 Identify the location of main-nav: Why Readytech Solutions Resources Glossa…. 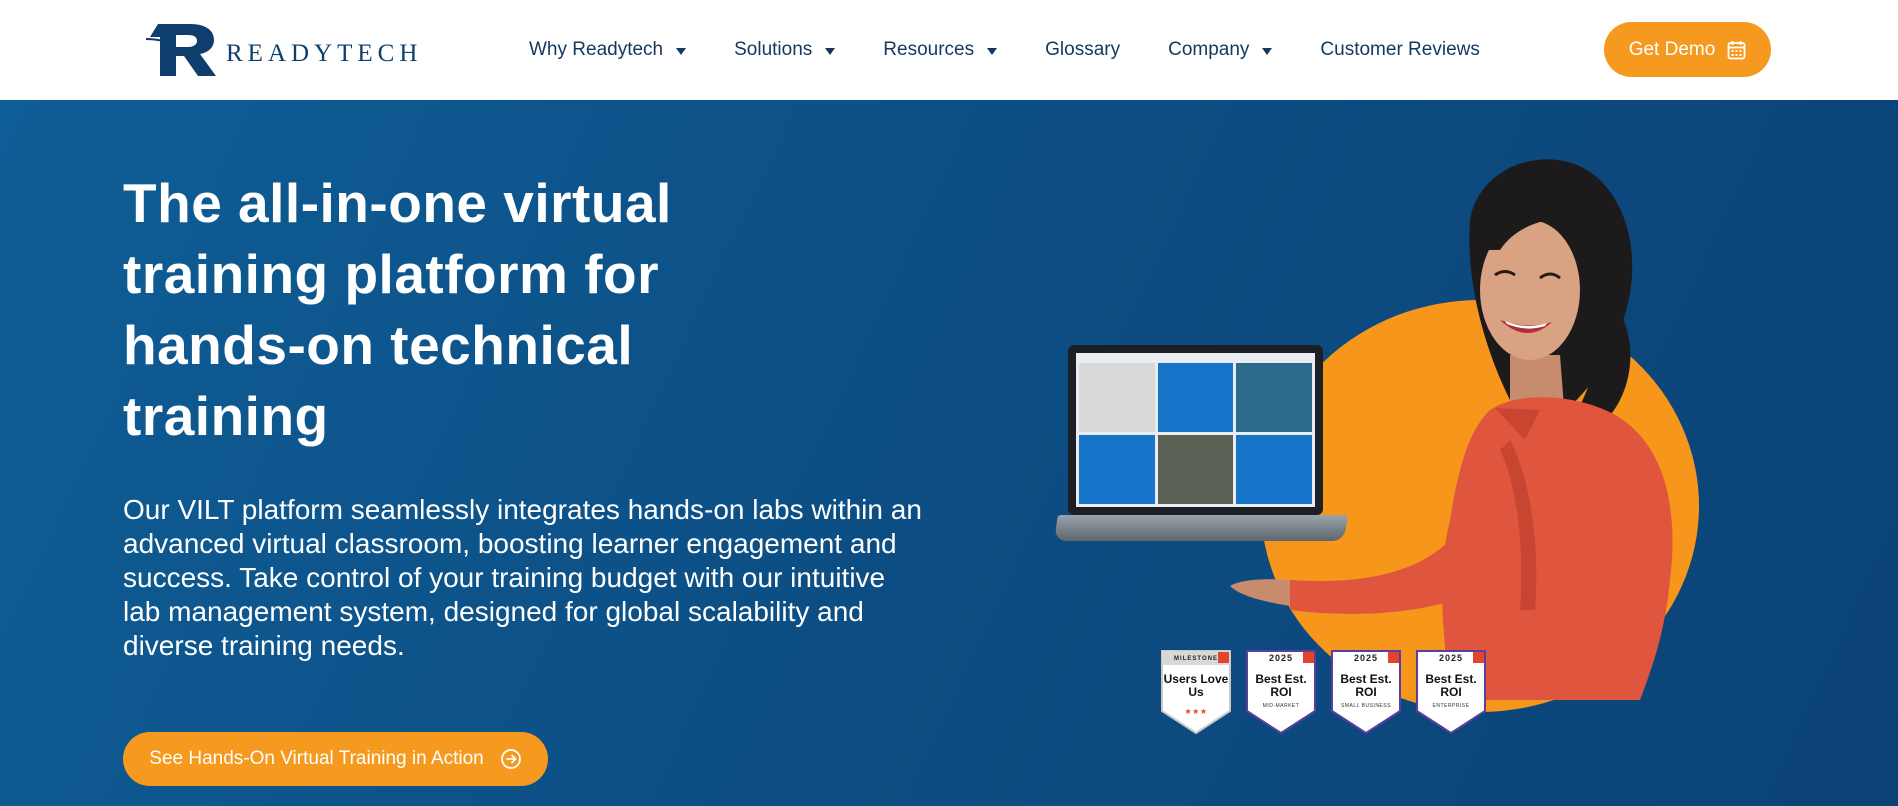
(1028, 50).